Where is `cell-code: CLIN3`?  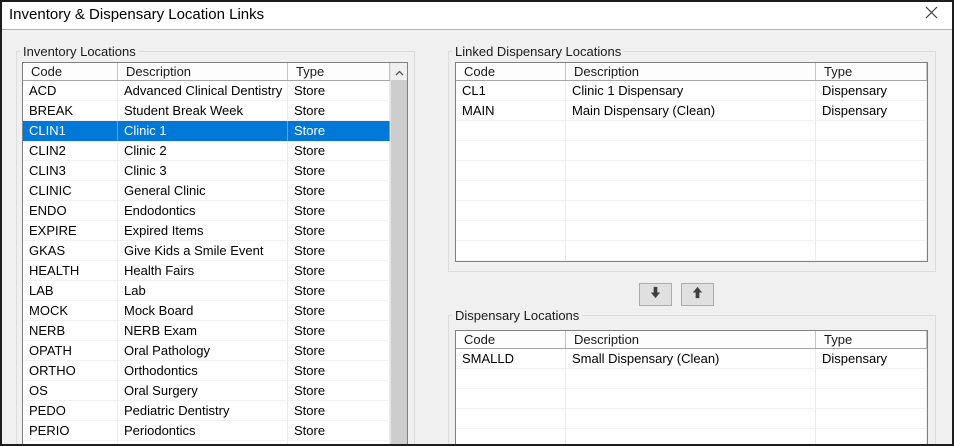 cell-code: CLIN3 is located at coordinates (70, 171).